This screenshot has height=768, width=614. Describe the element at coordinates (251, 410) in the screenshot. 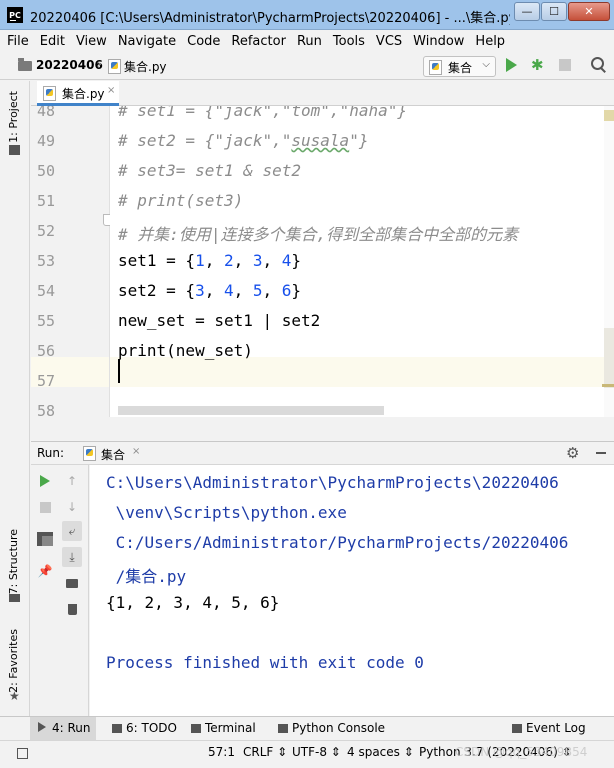

I see `horizontal-scrollbar` at that location.